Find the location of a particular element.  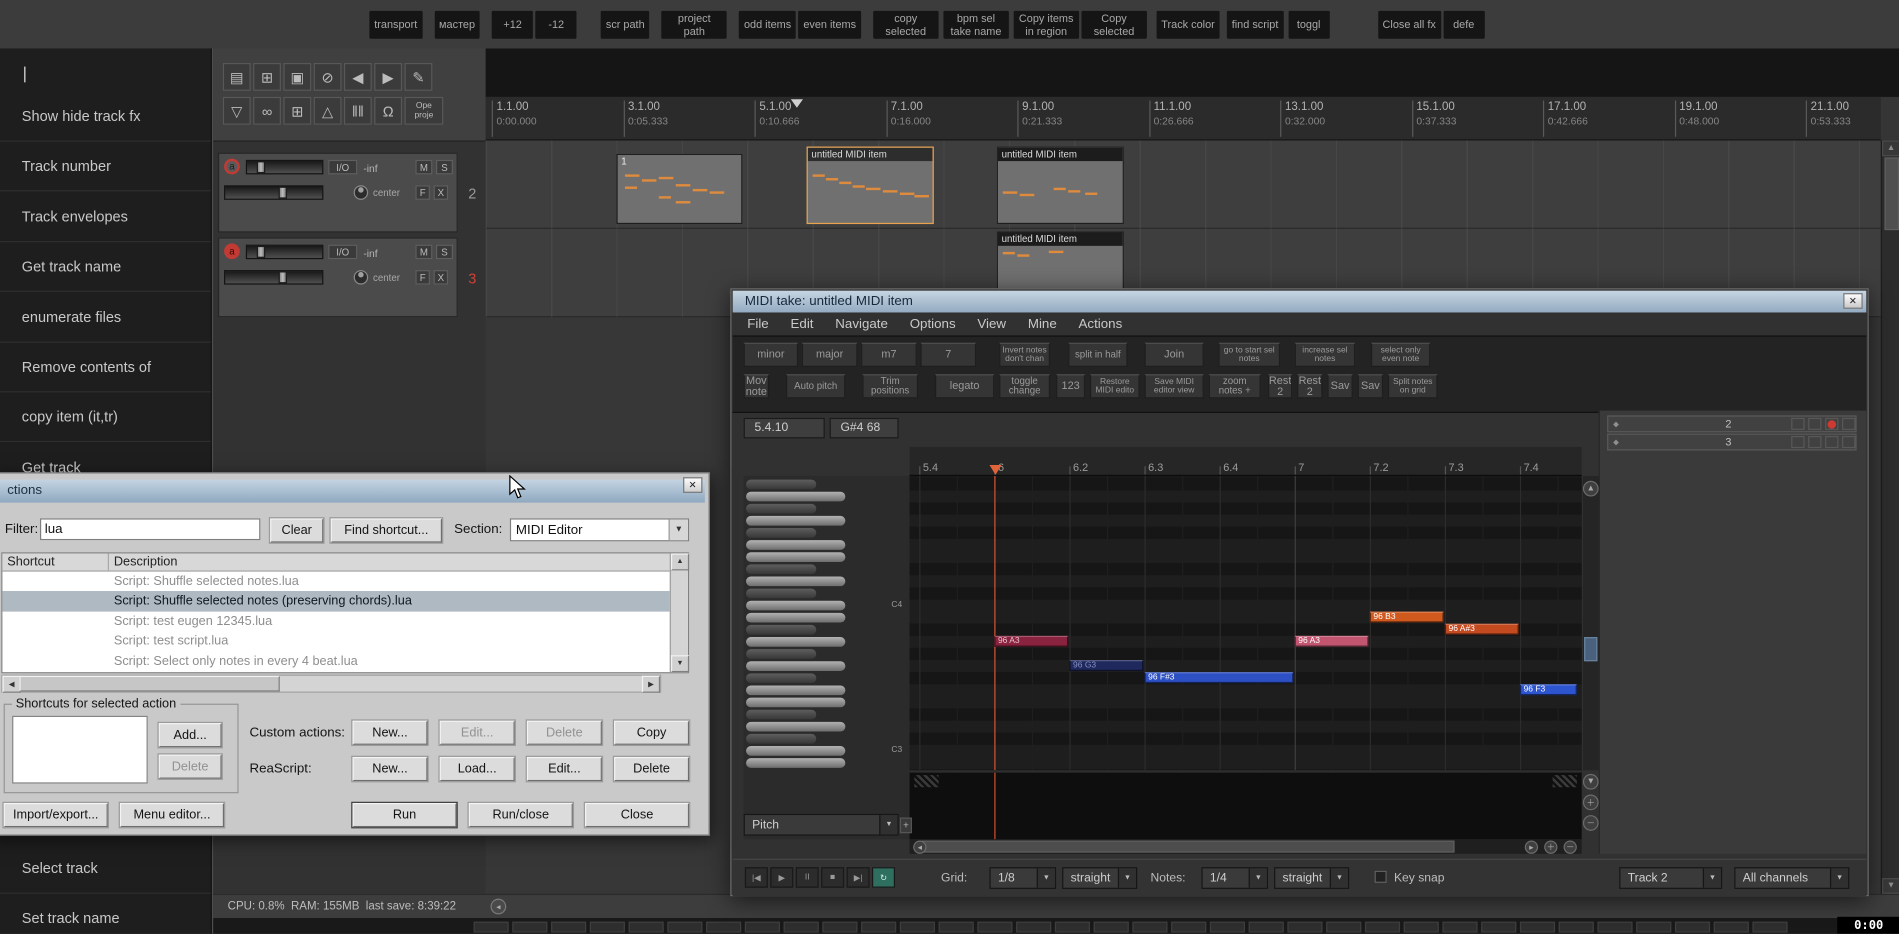

docker-track-row: ◆ 2 is located at coordinates (1732, 424).